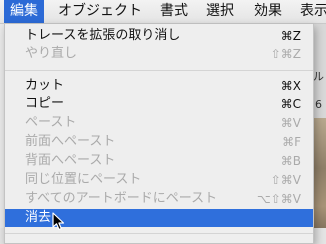  Describe the element at coordinates (310, 11) in the screenshot. I see `menubar-item-view: 表示` at that location.